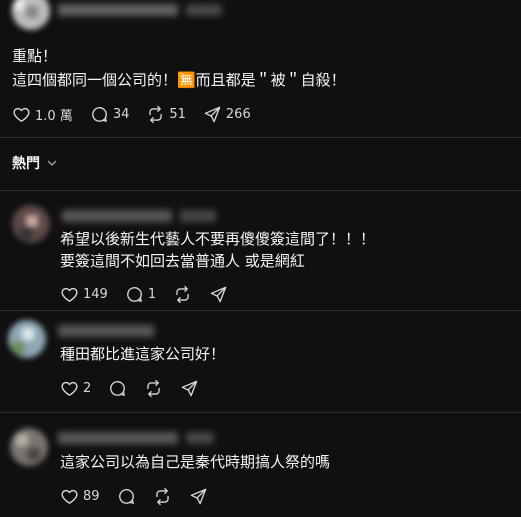 This screenshot has height=517, width=521. What do you see at coordinates (95, 294) in the screenshot?
I see `like-count: 149` at bounding box center [95, 294].